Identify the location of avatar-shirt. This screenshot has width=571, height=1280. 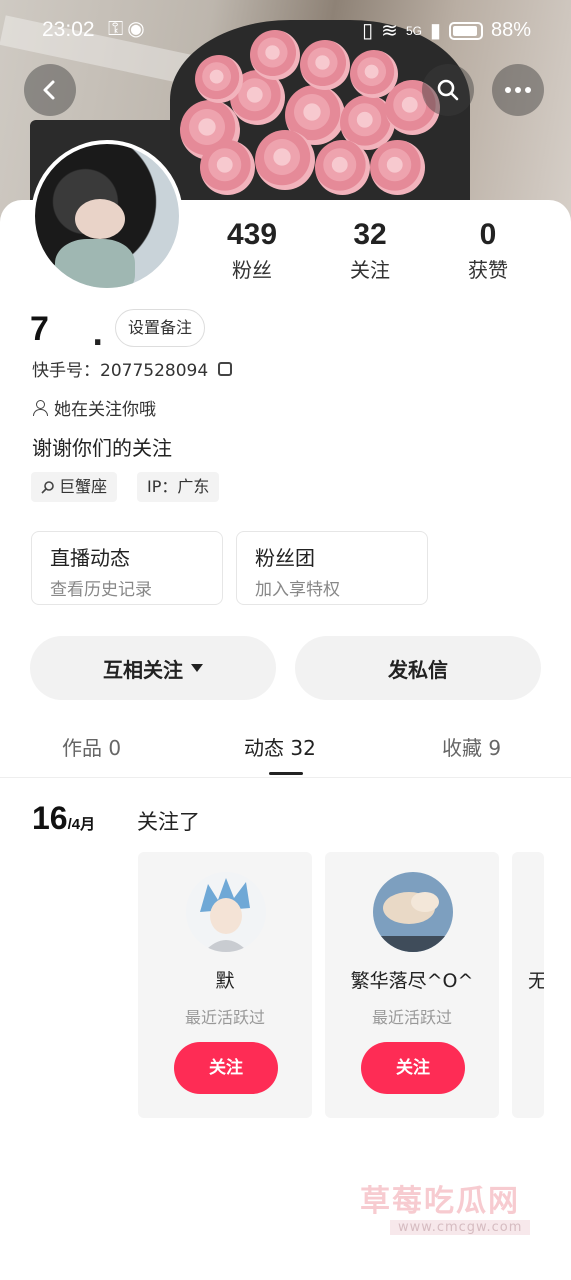
(95, 263).